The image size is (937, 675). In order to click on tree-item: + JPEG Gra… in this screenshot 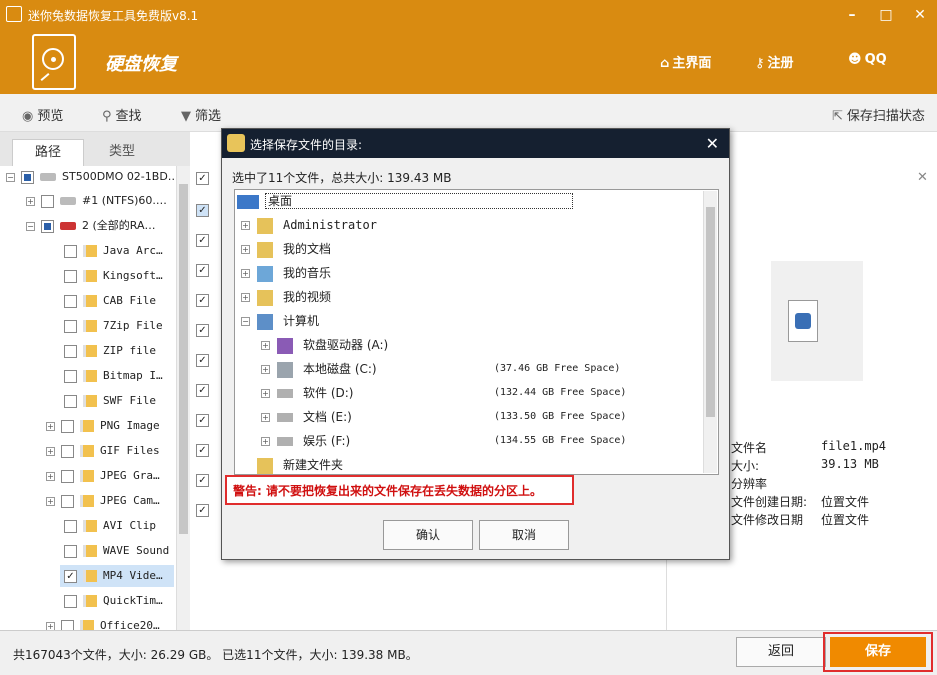, I will do `click(103, 476)`.